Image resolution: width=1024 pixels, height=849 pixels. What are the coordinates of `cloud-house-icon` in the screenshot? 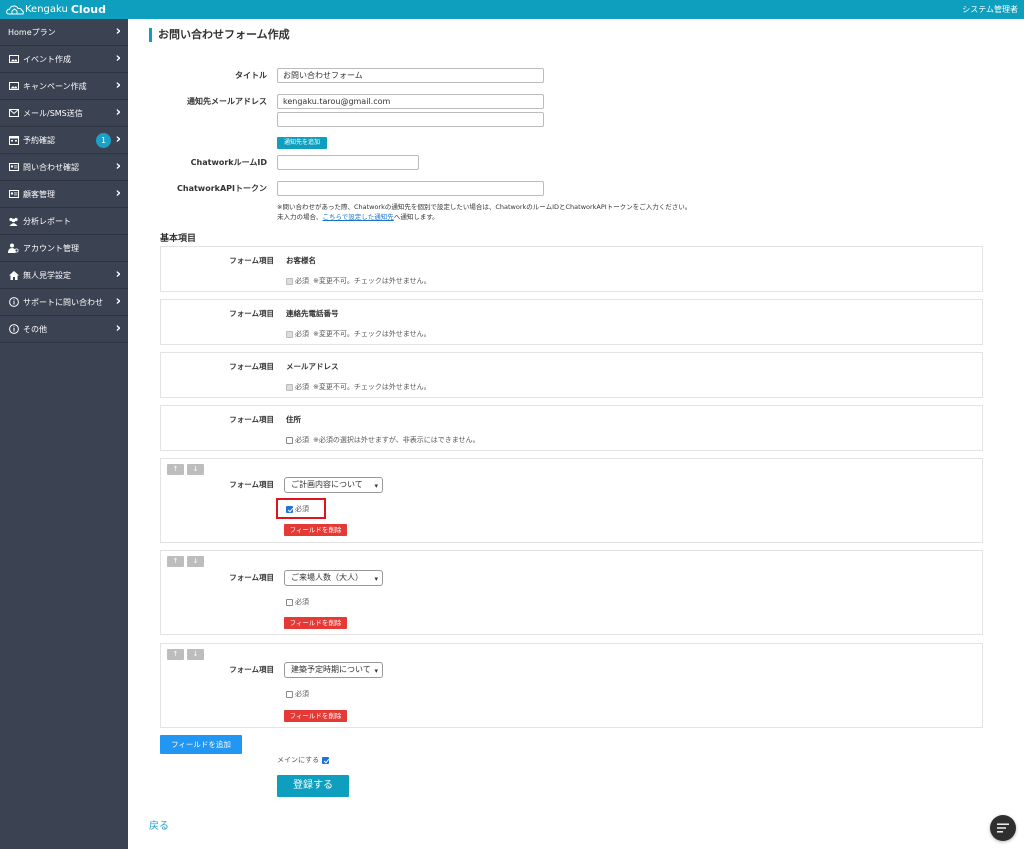 It's located at (15, 9).